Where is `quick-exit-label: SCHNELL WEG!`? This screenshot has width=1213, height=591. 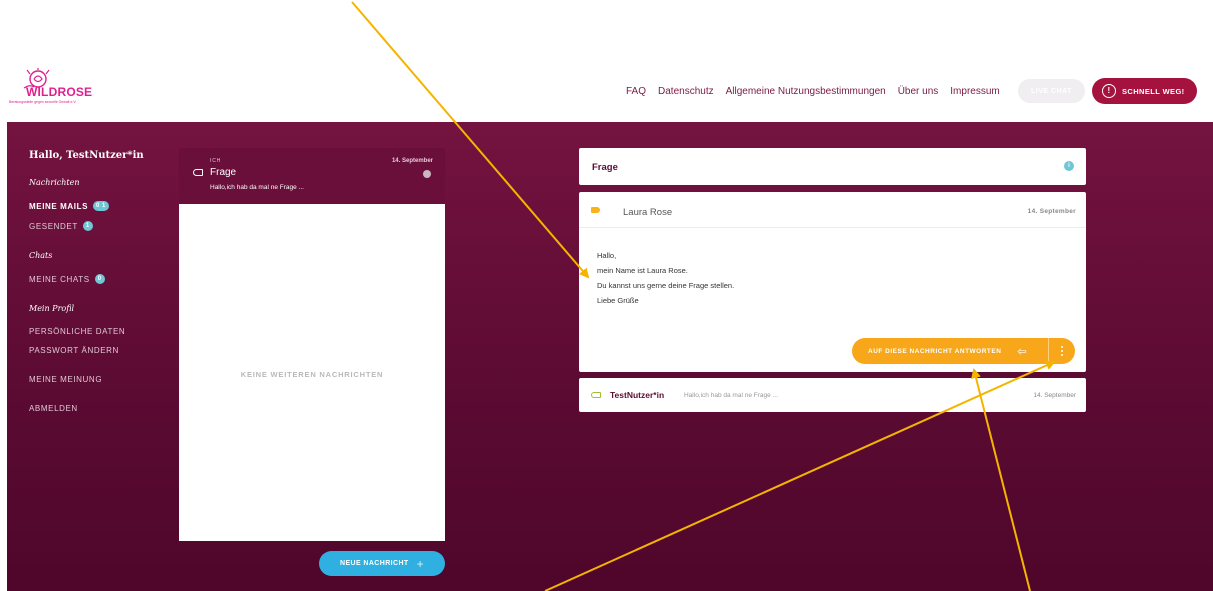 quick-exit-label: SCHNELL WEG! is located at coordinates (1153, 91).